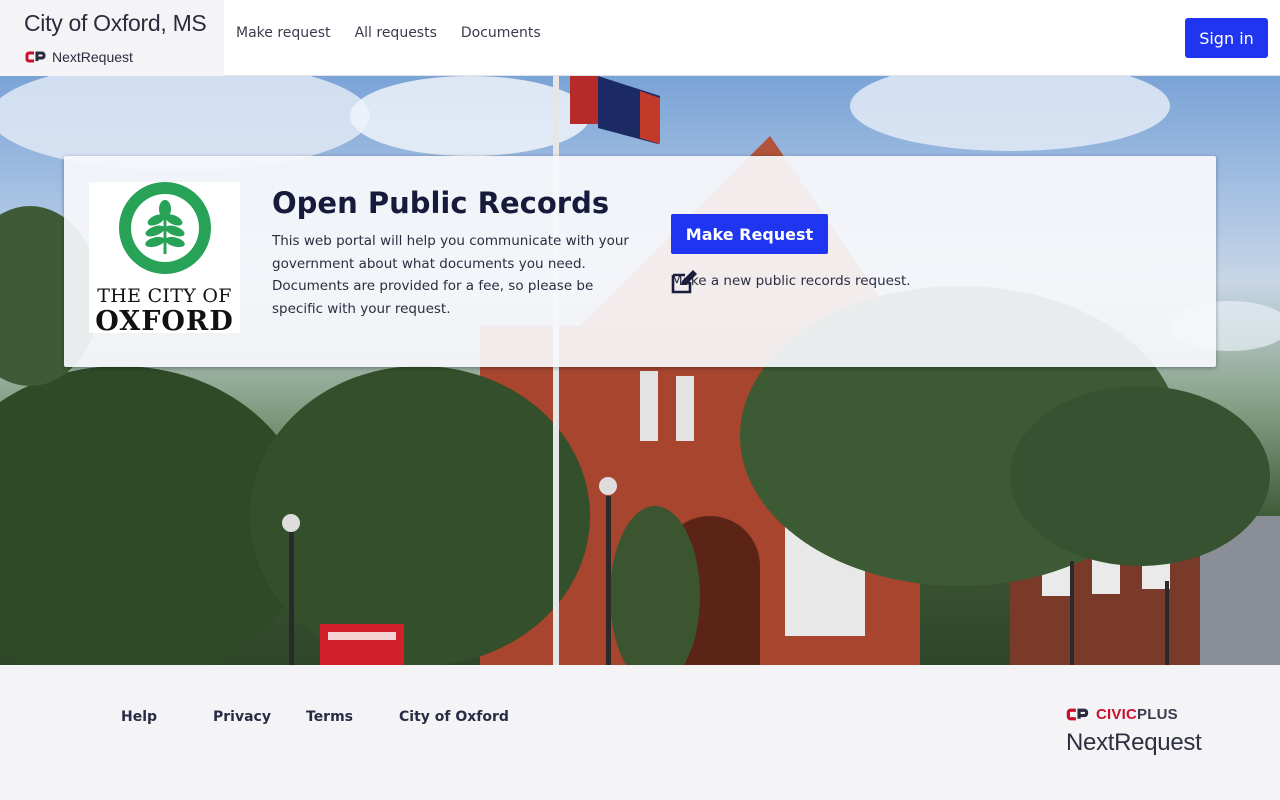 The height and width of the screenshot is (800, 1280). What do you see at coordinates (115, 23) in the screenshot?
I see `city-name: City of Oxford, MS` at bounding box center [115, 23].